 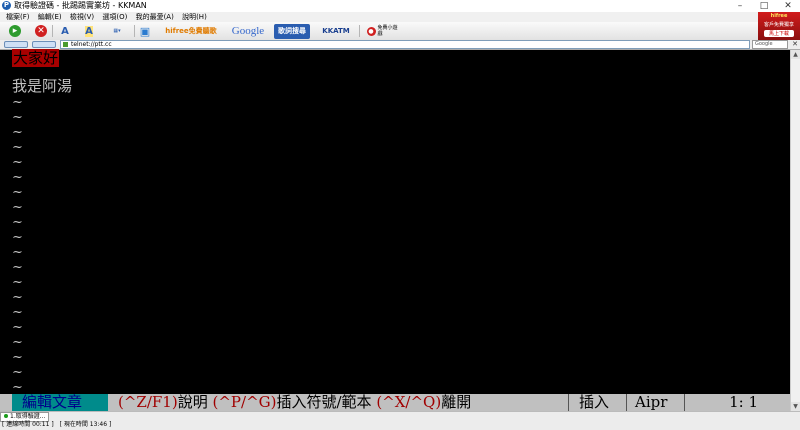 What do you see at coordinates (779, 33) in the screenshot?
I see `ad-download-button: 馬上下載` at bounding box center [779, 33].